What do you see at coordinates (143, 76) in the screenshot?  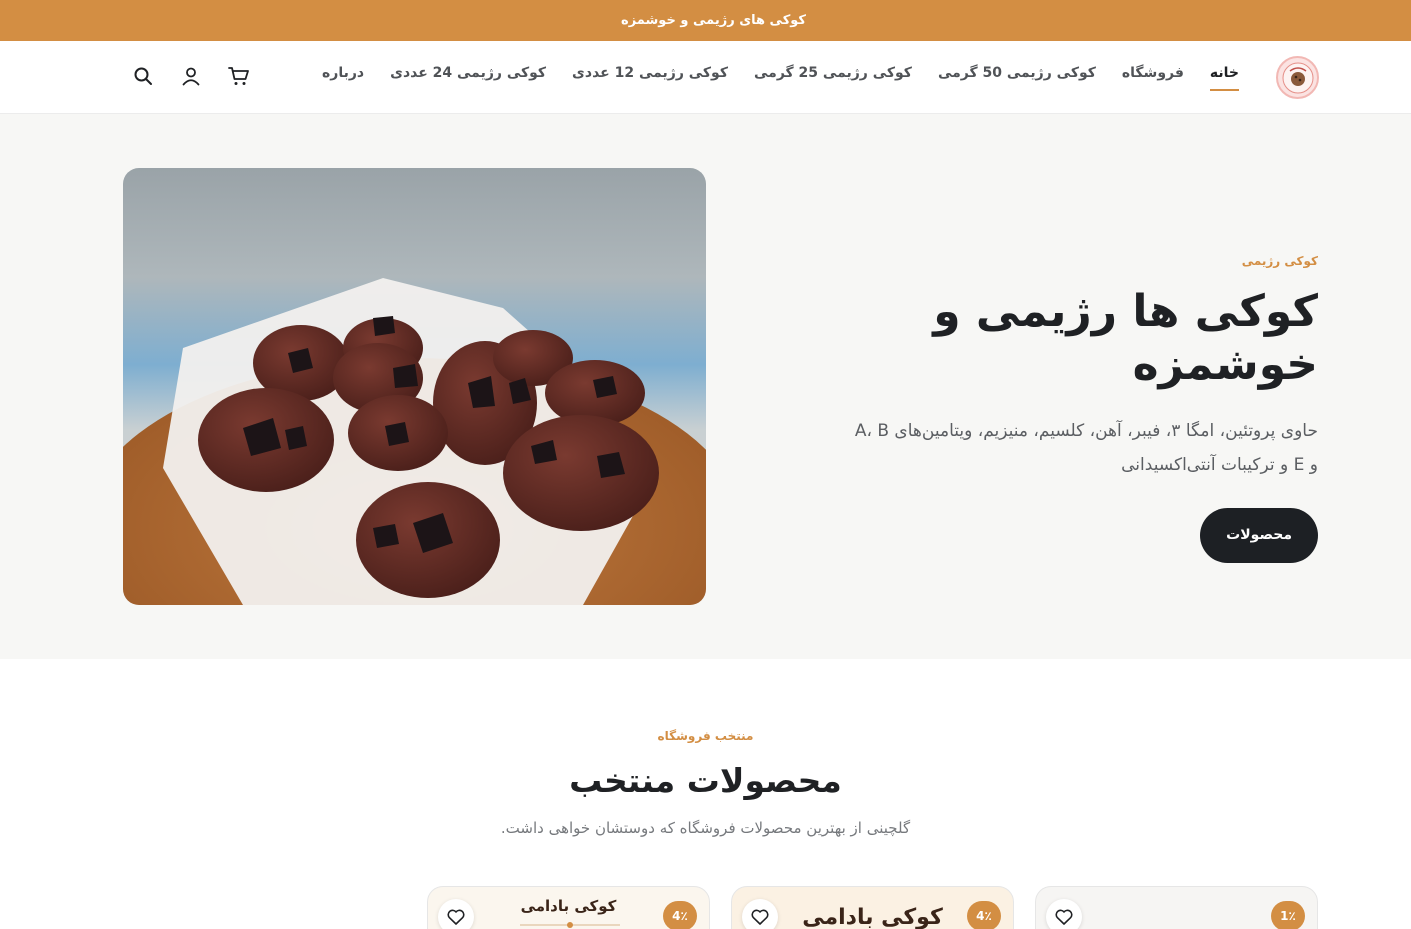 I see `search-icon` at bounding box center [143, 76].